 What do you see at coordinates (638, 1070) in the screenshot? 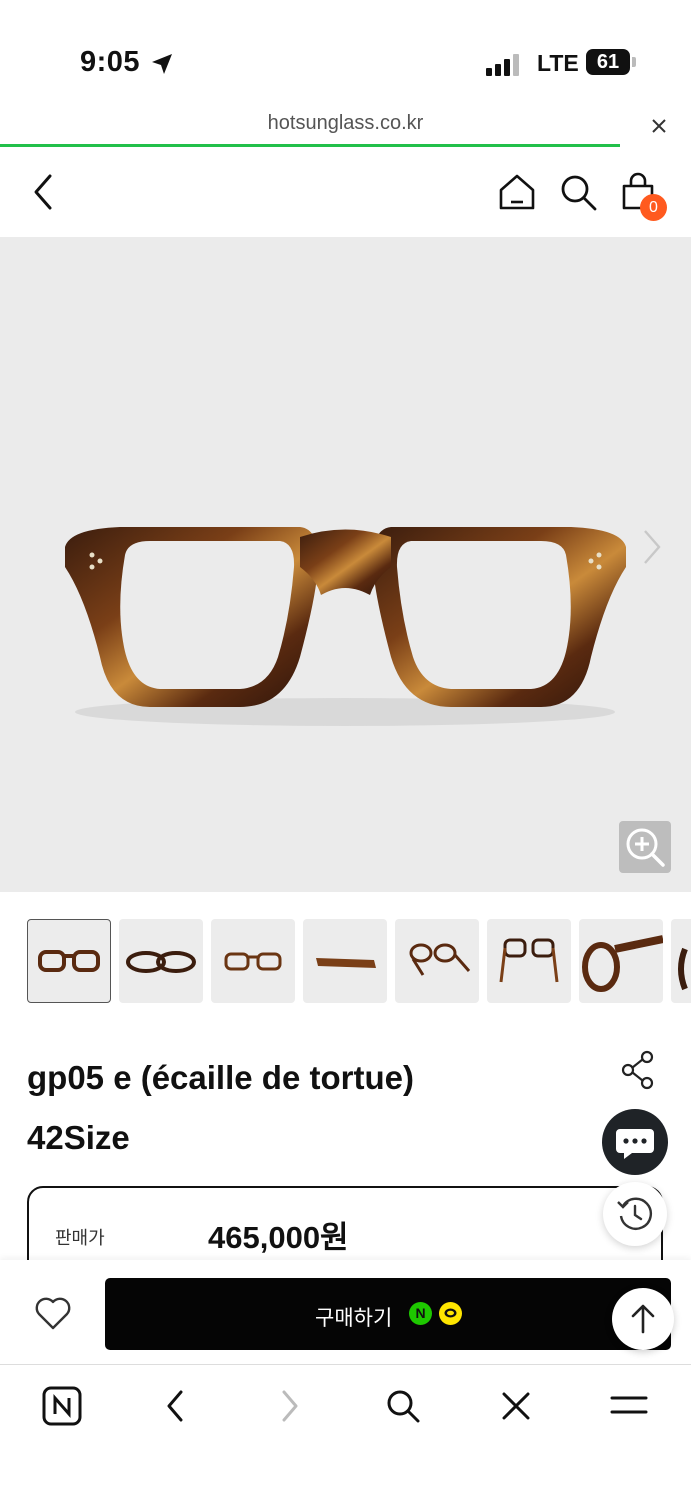
I see `share-icon` at bounding box center [638, 1070].